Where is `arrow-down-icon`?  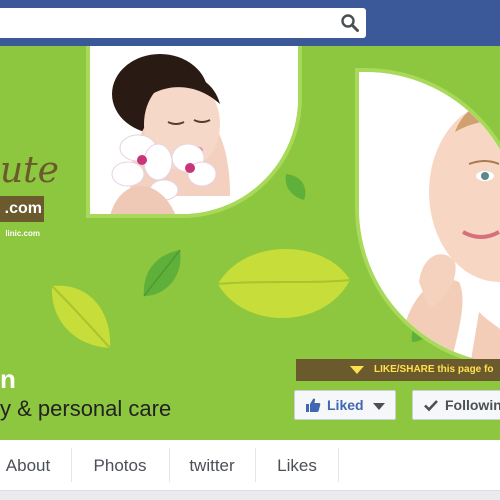
arrow-down-icon is located at coordinates (357, 370).